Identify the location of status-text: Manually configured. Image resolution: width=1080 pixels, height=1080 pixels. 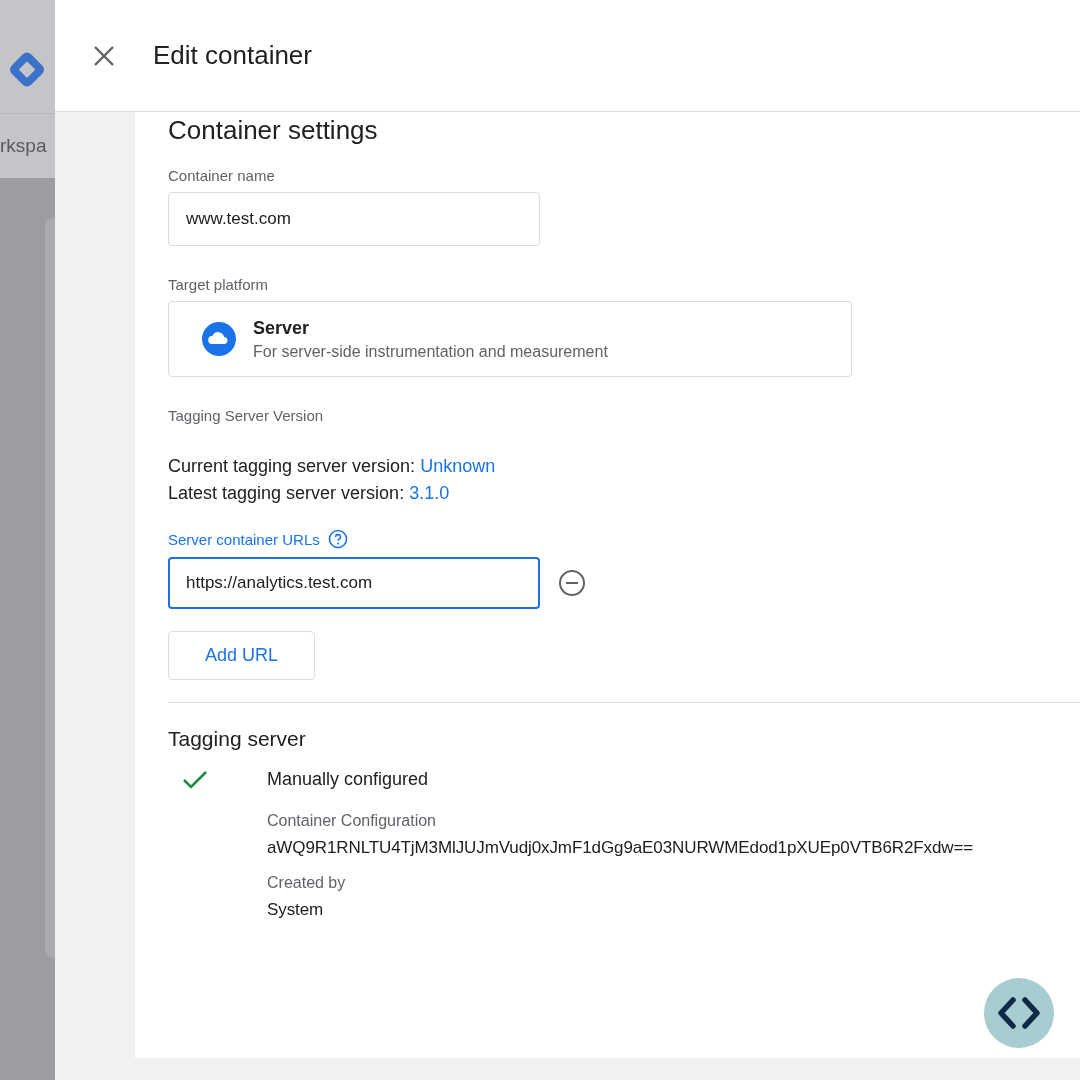
(348, 779).